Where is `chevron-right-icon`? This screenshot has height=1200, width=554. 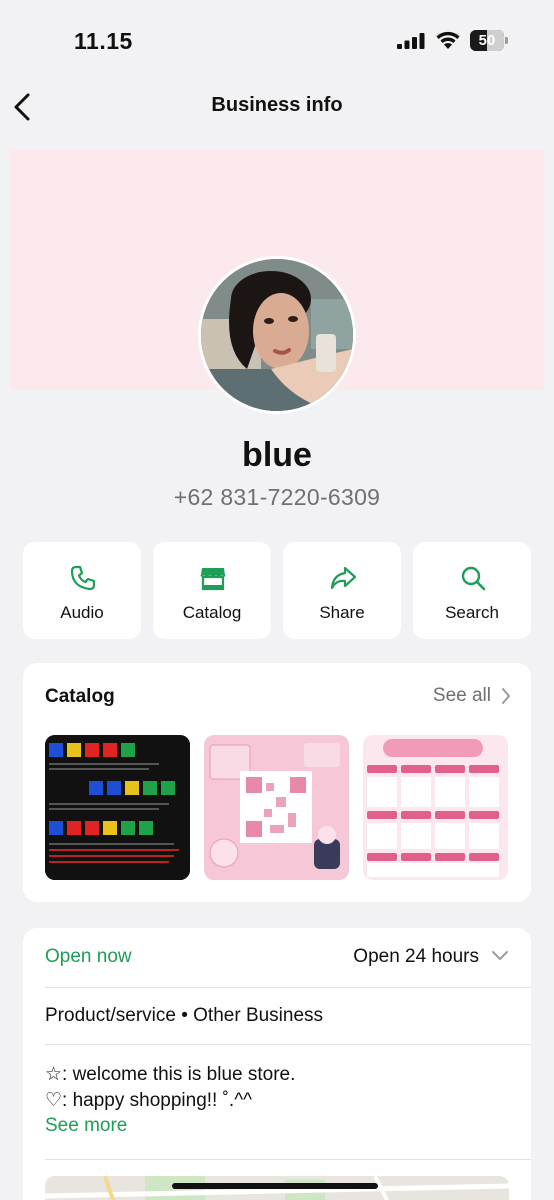 chevron-right-icon is located at coordinates (506, 696).